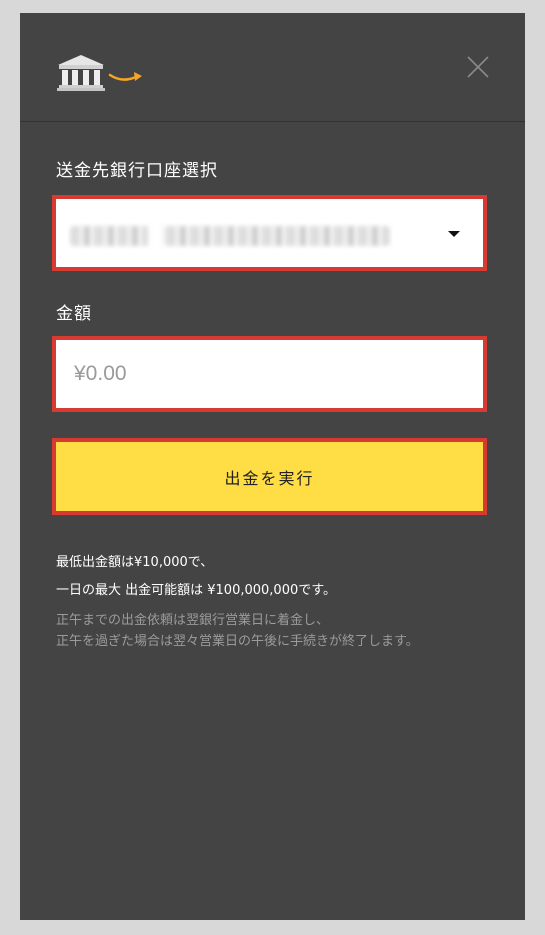 The width and height of the screenshot is (545, 935). I want to click on caret-down-icon, so click(454, 234).